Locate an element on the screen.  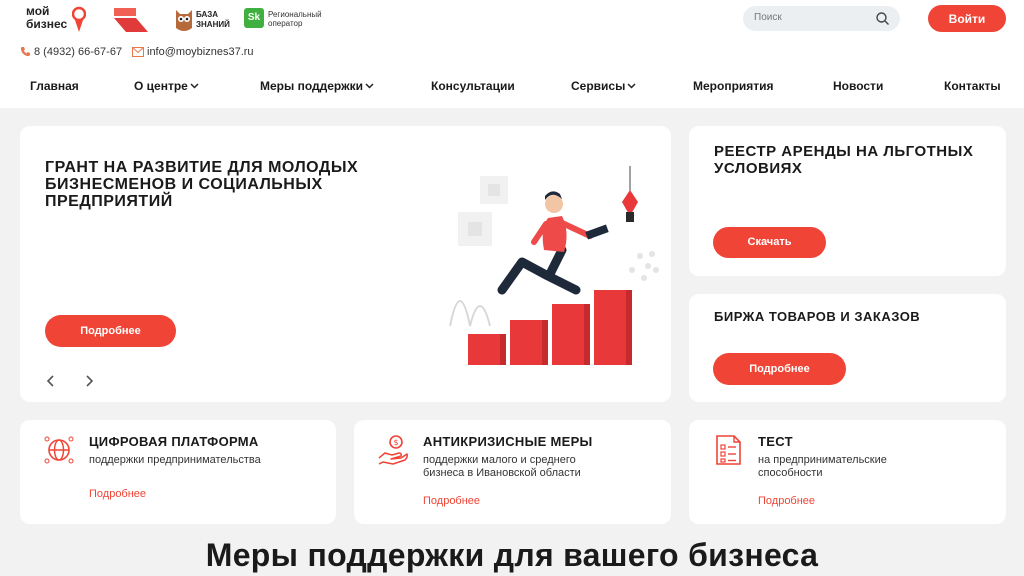
card-title: АНТИКРИЗИСНЫЕ МЕРЫ is located at coordinates (508, 441).